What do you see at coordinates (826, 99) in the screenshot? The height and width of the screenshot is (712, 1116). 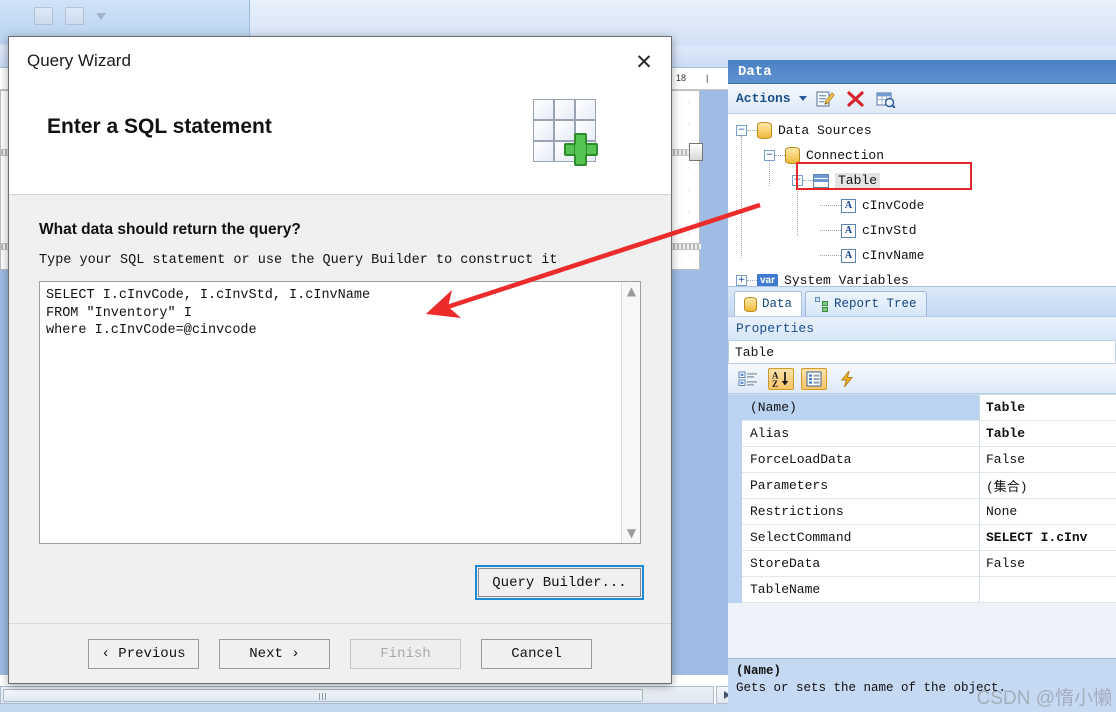 I see `edit-pencil-icon` at bounding box center [826, 99].